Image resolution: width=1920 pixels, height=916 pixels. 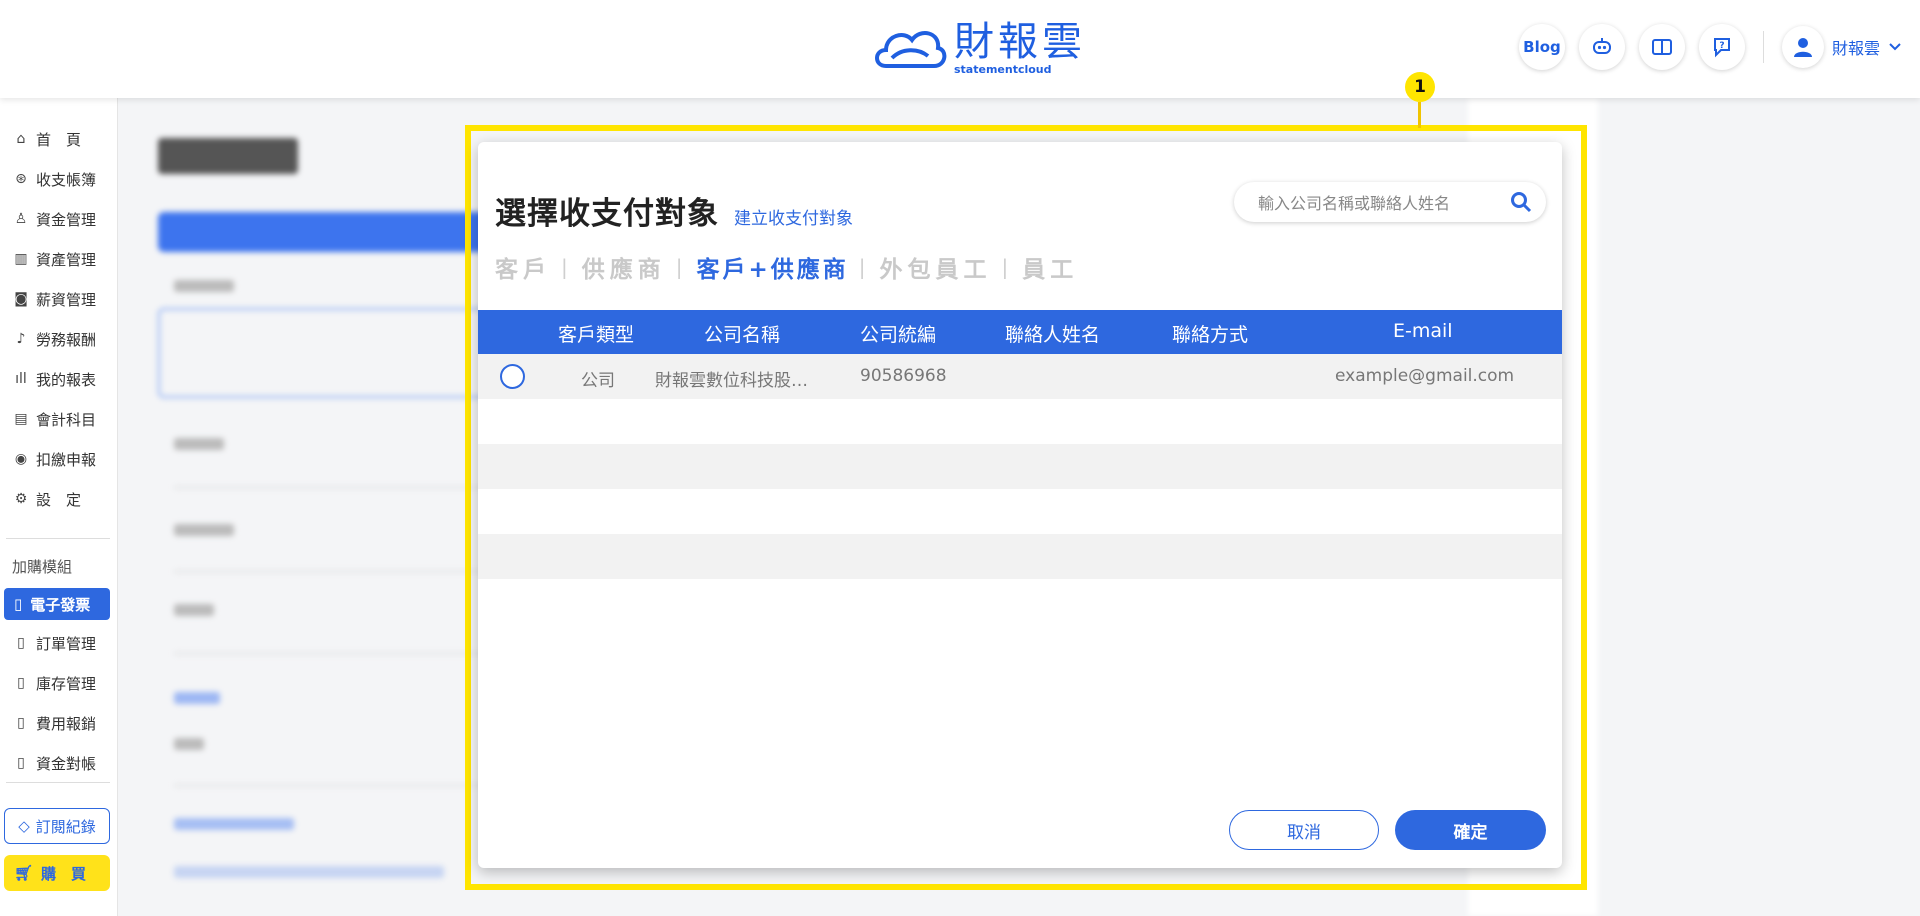 What do you see at coordinates (1053, 335) in the screenshot?
I see `column-header: 聯絡人姓名` at bounding box center [1053, 335].